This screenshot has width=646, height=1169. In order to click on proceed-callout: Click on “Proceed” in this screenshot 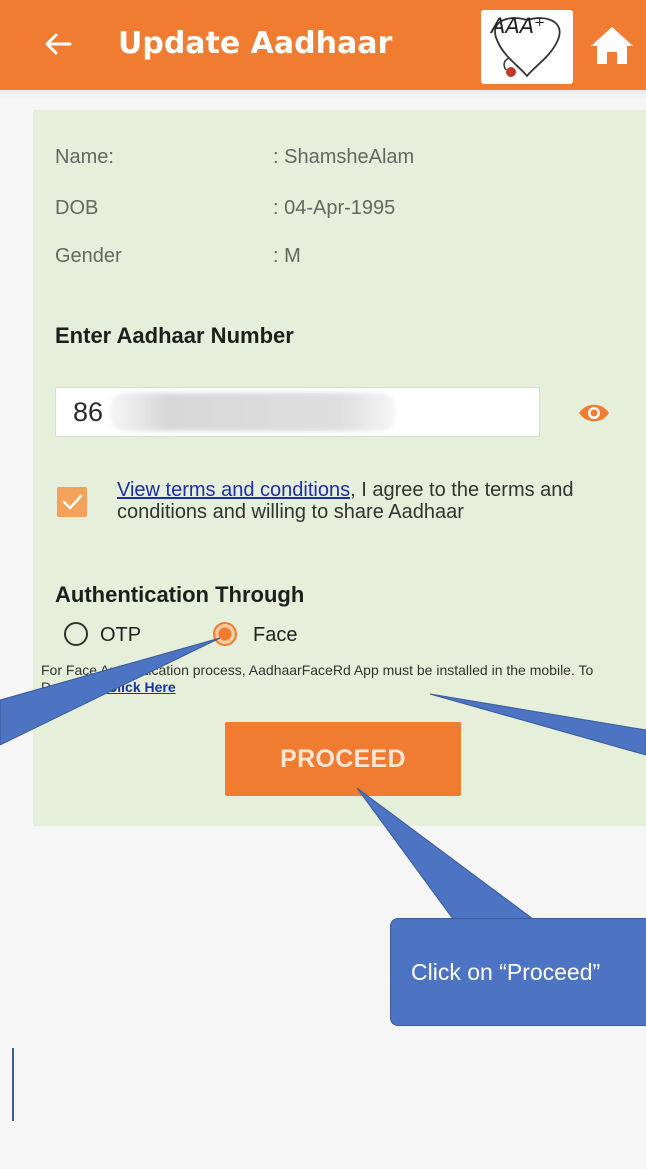, I will do `click(518, 972)`.